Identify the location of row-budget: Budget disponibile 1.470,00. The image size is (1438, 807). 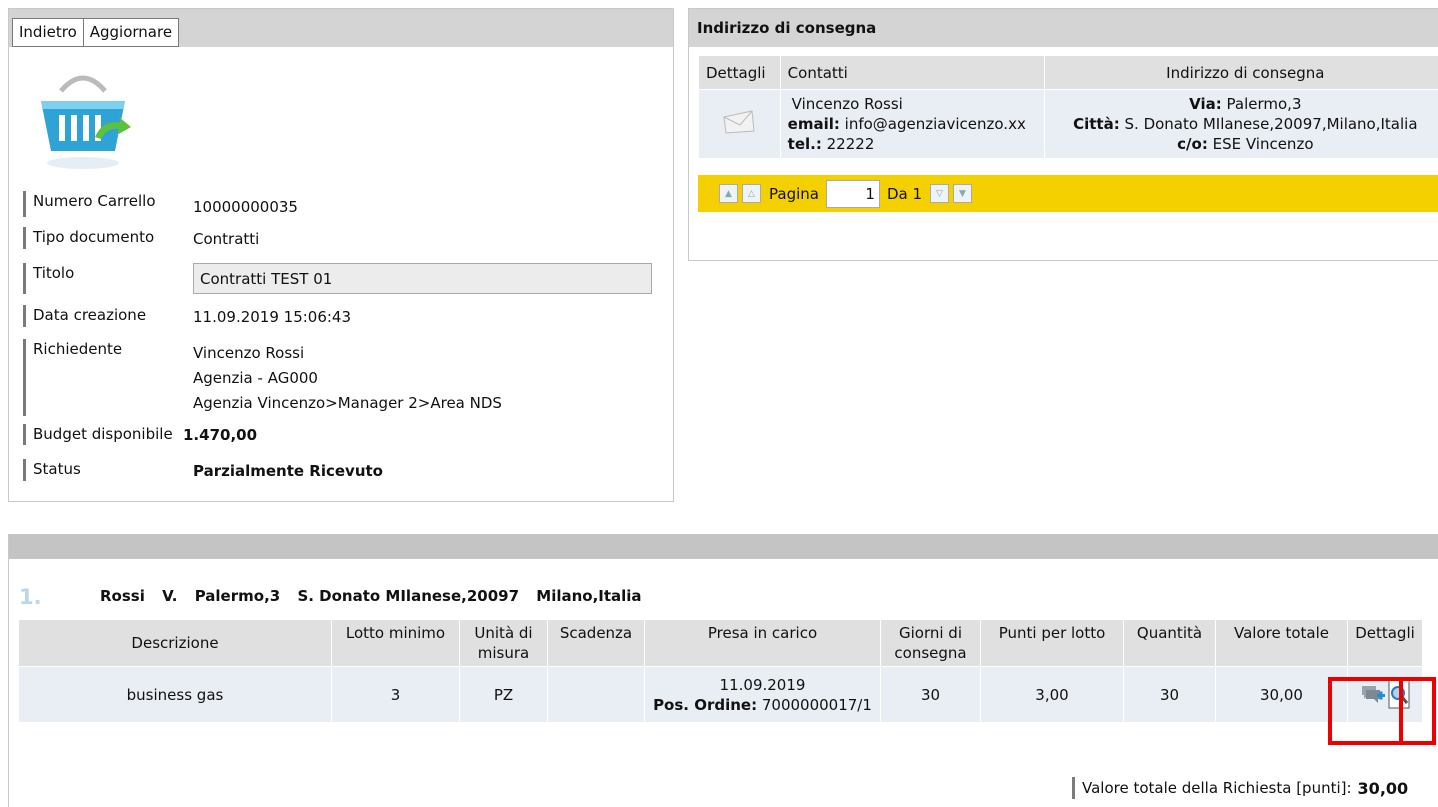
(140, 434).